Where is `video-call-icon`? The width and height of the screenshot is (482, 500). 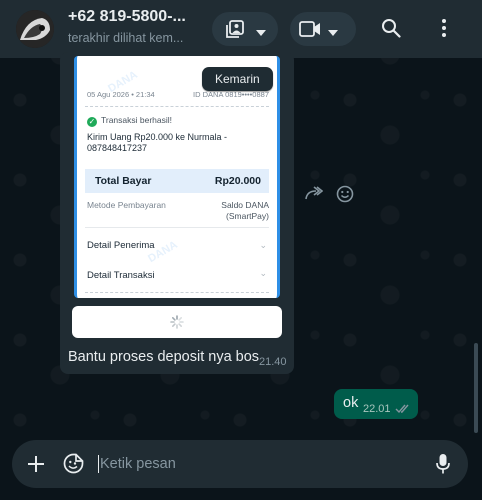 video-call-icon is located at coordinates (310, 31).